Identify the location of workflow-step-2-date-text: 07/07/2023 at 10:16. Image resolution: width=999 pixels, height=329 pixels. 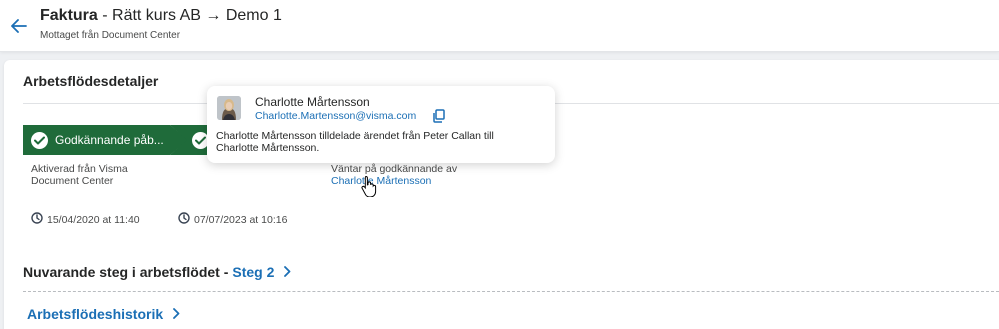
(241, 219).